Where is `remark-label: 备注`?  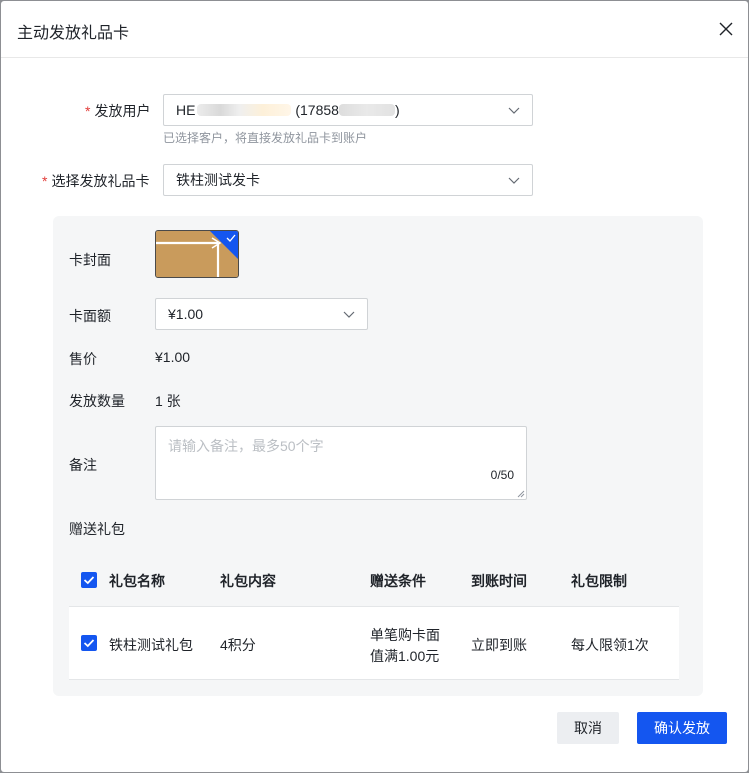 remark-label: 备注 is located at coordinates (83, 465).